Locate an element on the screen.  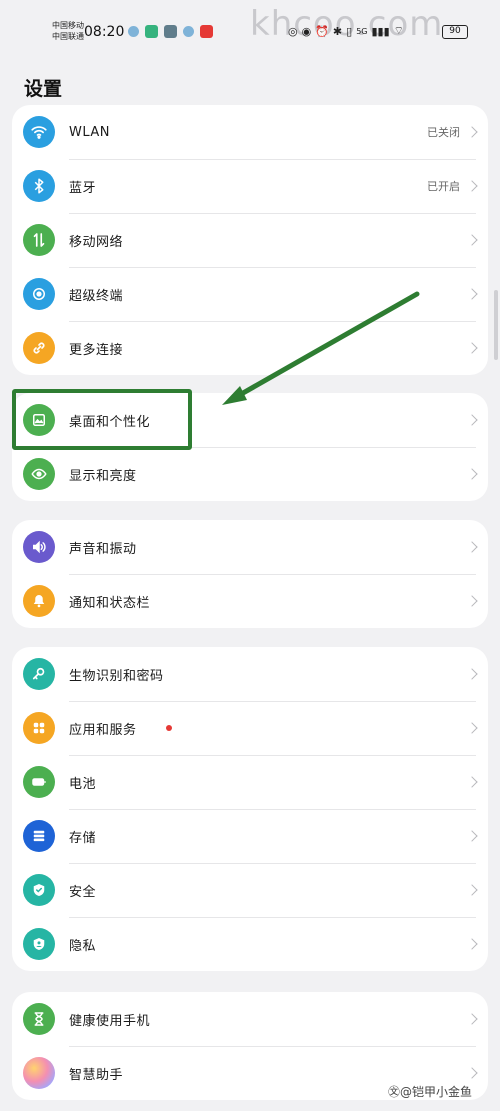
settings-item-digital-balance: 健康使用手机 is located at coordinates (250, 1019).